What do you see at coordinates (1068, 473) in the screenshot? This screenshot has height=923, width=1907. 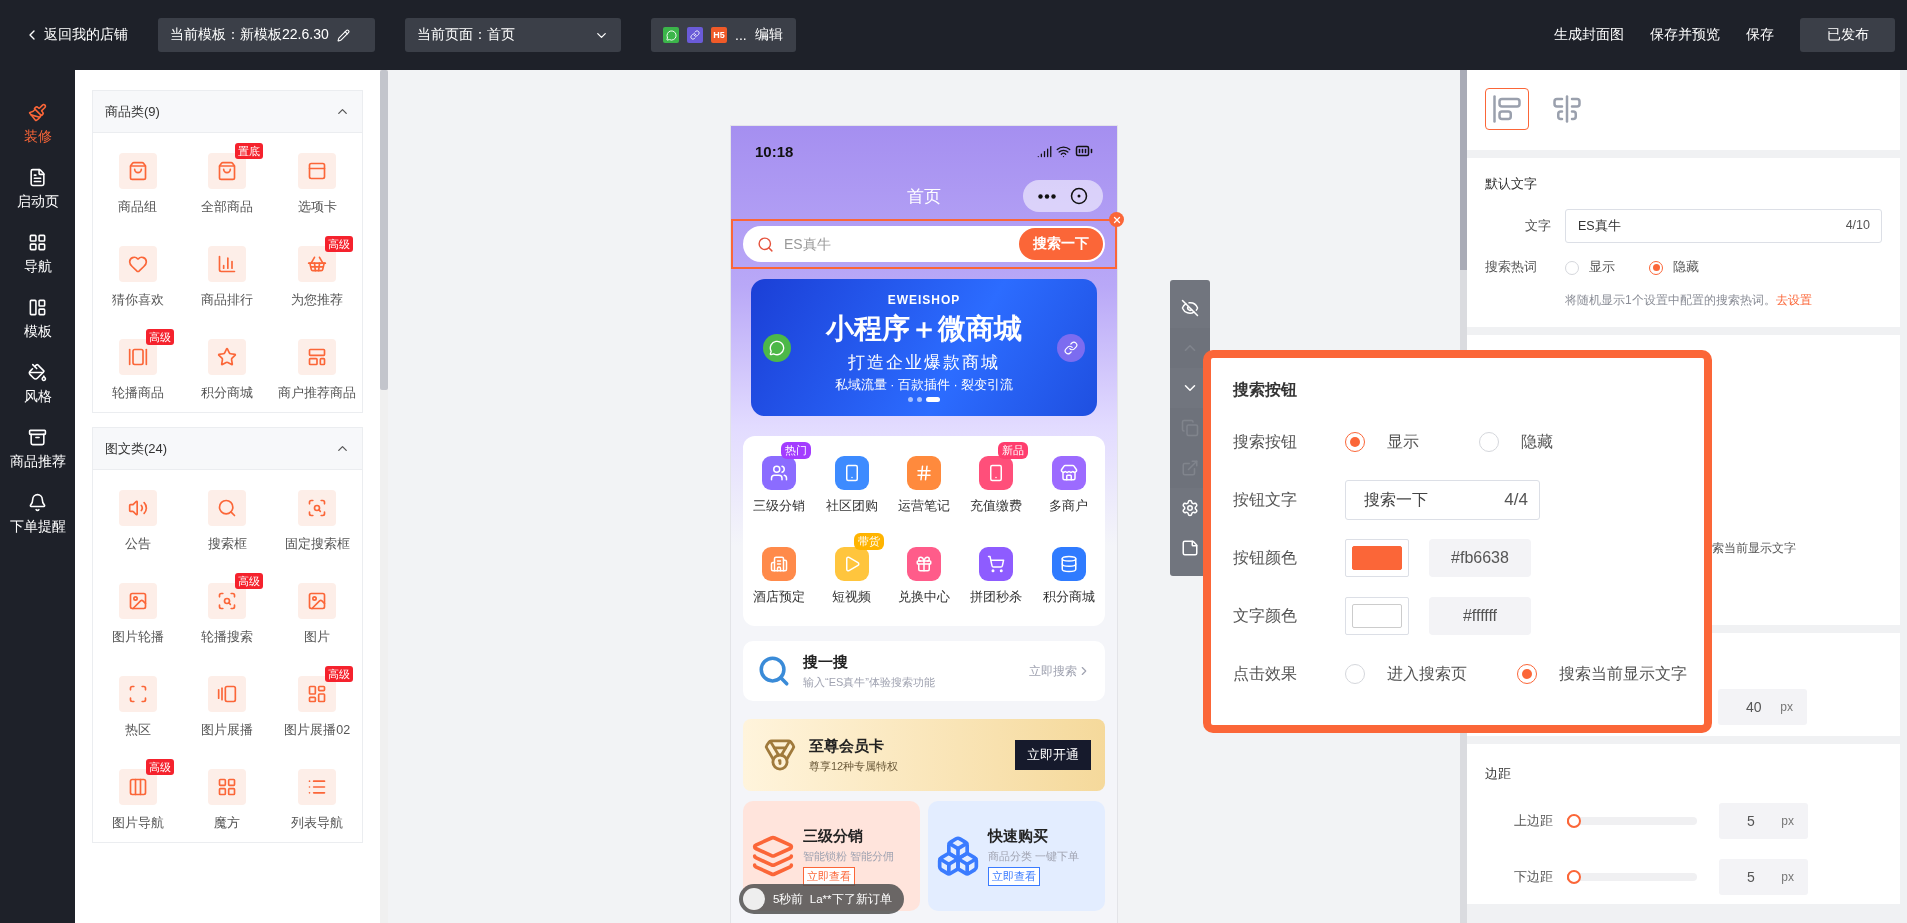 I see `store-icon` at bounding box center [1068, 473].